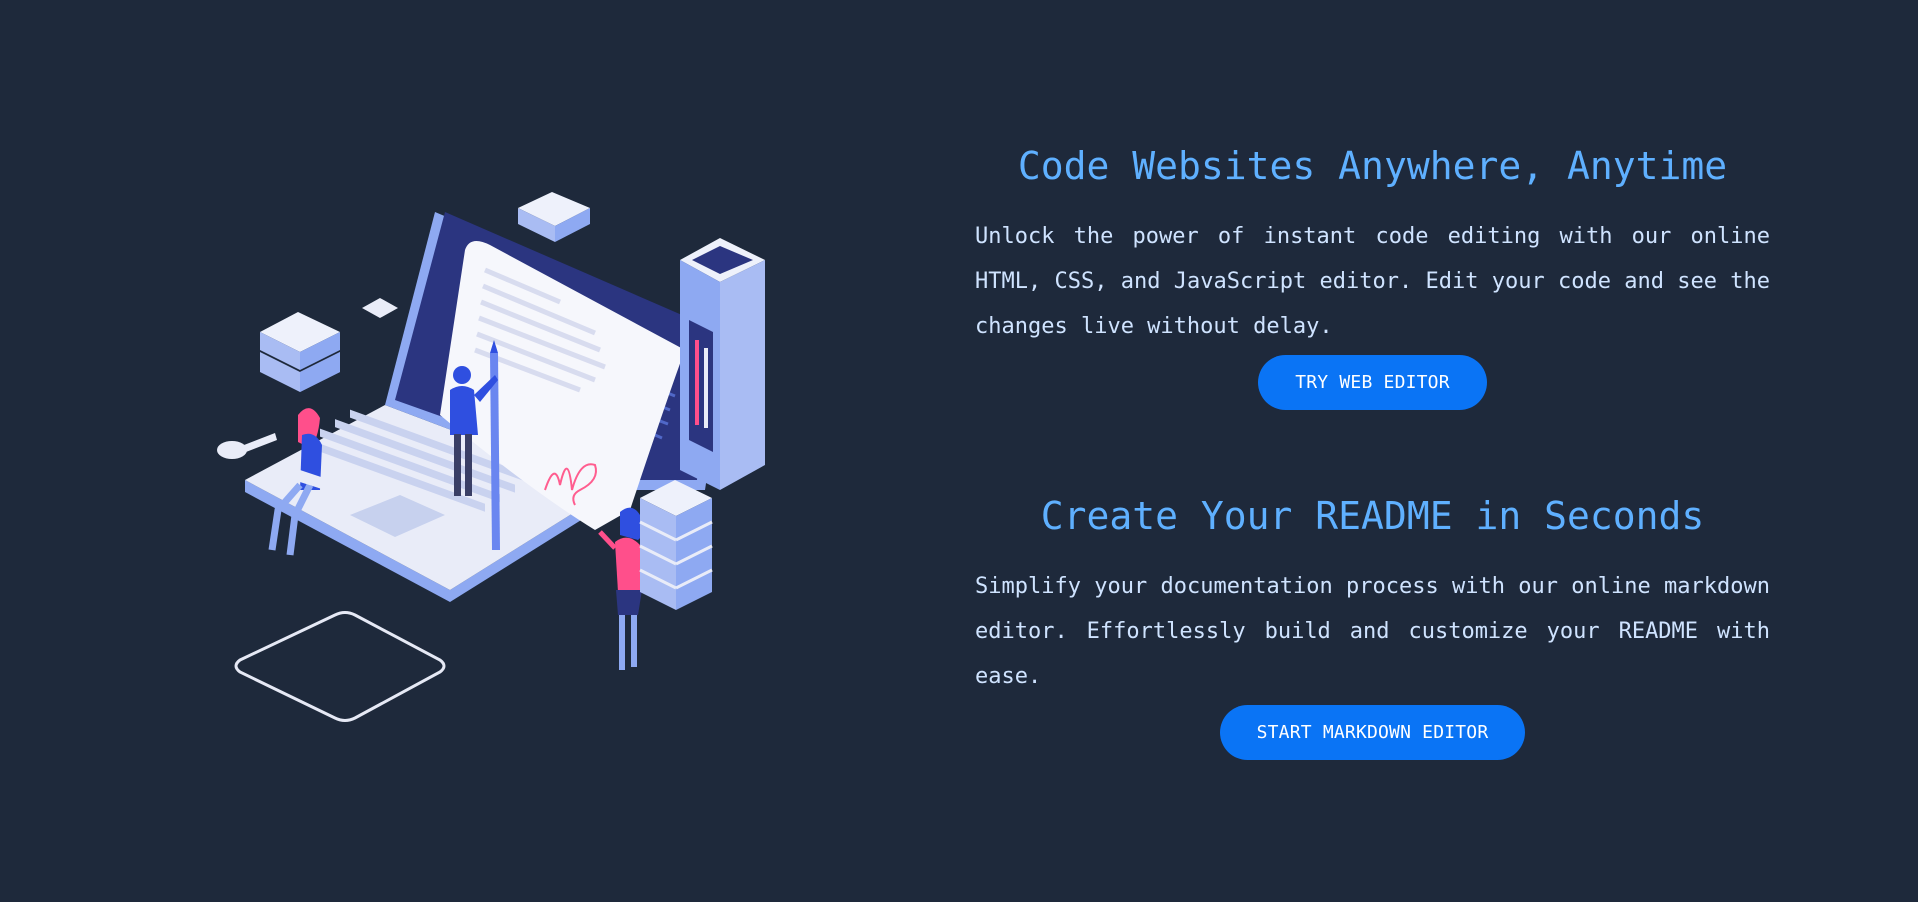  What do you see at coordinates (247, 446) in the screenshot?
I see `key-icon` at bounding box center [247, 446].